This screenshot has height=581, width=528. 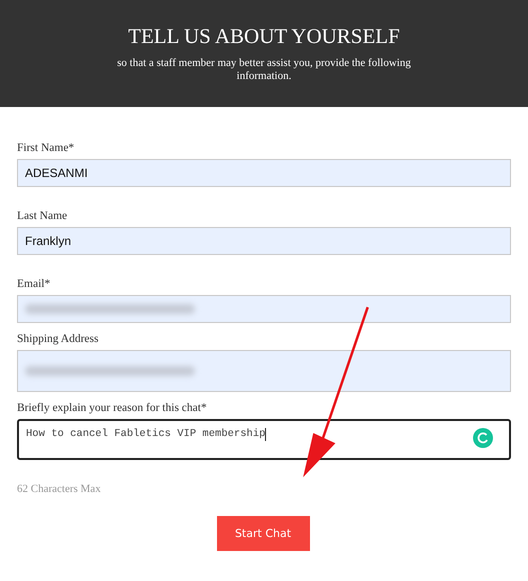 I want to click on page-title: TELL US ABOUT YOURSELF, so click(x=264, y=36).